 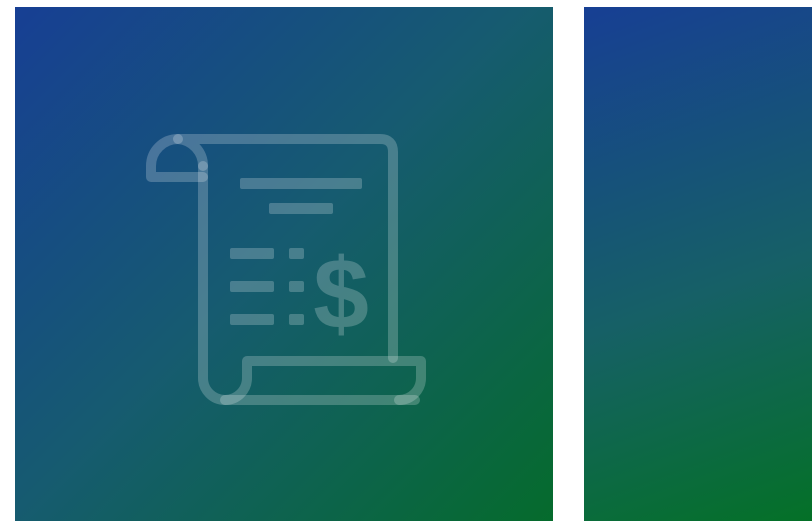 What do you see at coordinates (341, 294) in the screenshot?
I see `dollar-sign-glyph: $` at bounding box center [341, 294].